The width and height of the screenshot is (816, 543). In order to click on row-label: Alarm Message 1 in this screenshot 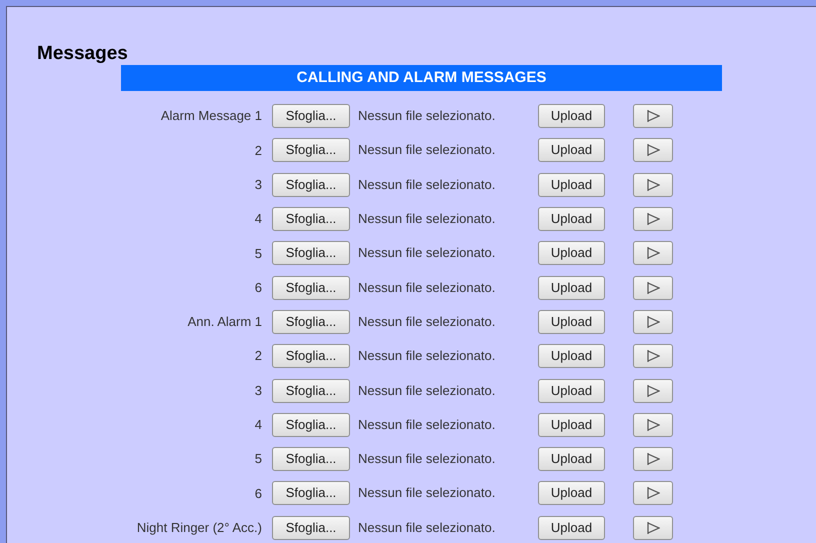, I will do `click(211, 116)`.